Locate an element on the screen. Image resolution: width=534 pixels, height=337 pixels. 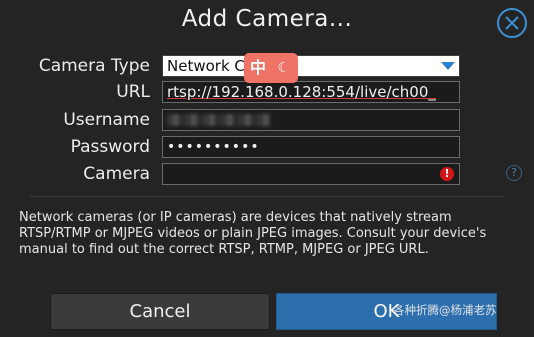
error-icon: ! is located at coordinates (447, 174).